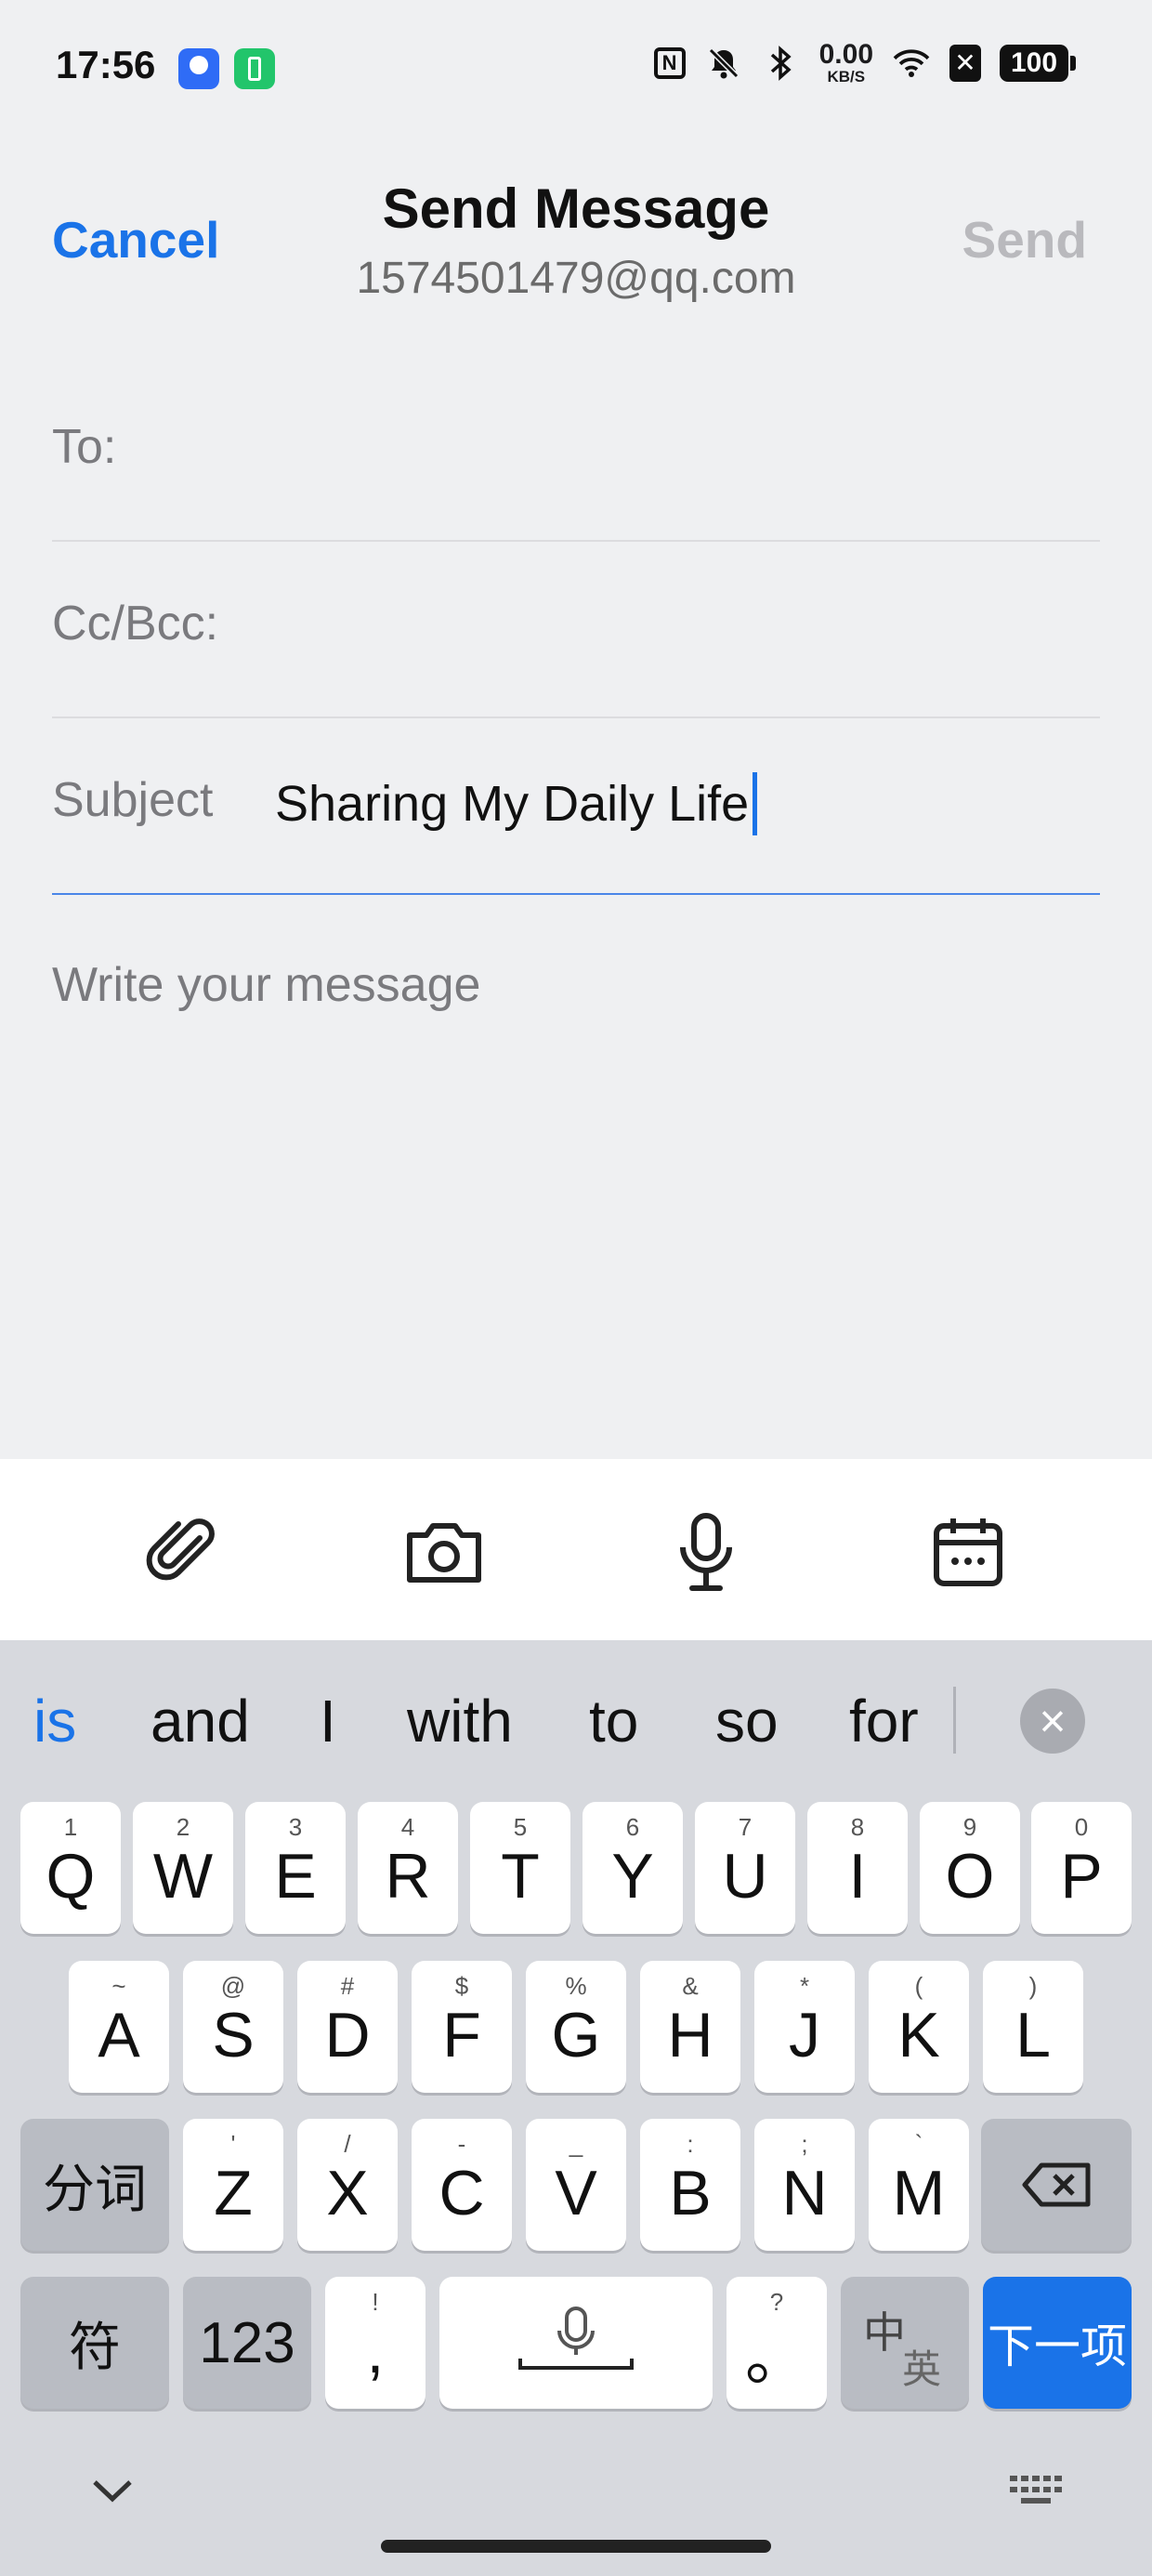 Image resolution: width=1152 pixels, height=2576 pixels. Describe the element at coordinates (462, 2185) in the screenshot. I see `key-c: -C` at that location.